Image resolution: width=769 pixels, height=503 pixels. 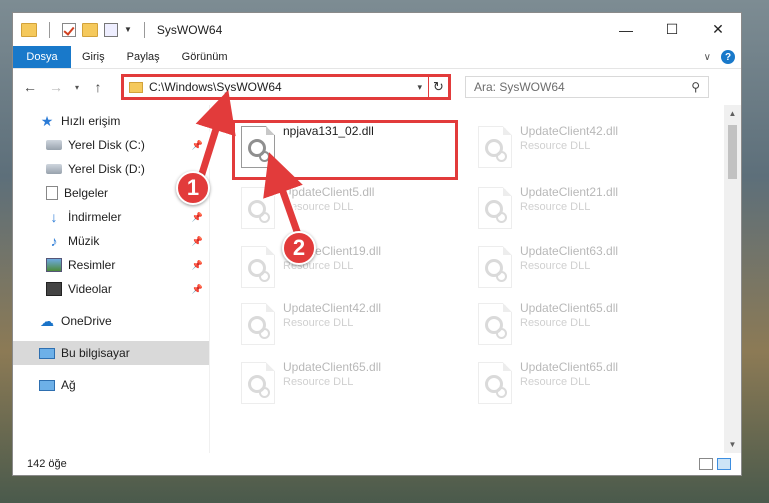 What do you see at coordinates (106, 145) in the screenshot?
I see `sidebar-item-label: Yerel Disk (C:)` at bounding box center [106, 145].